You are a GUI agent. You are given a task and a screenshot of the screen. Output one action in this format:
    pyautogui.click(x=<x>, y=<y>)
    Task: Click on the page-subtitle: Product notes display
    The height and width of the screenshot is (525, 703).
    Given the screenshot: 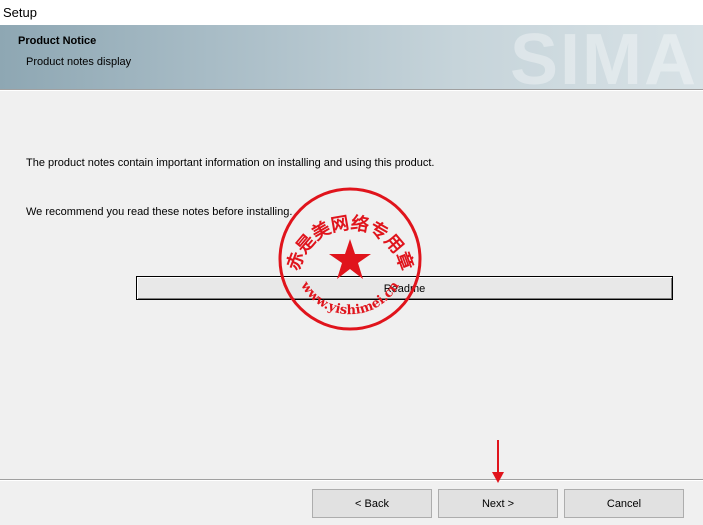 What is the action you would take?
    pyautogui.click(x=79, y=62)
    